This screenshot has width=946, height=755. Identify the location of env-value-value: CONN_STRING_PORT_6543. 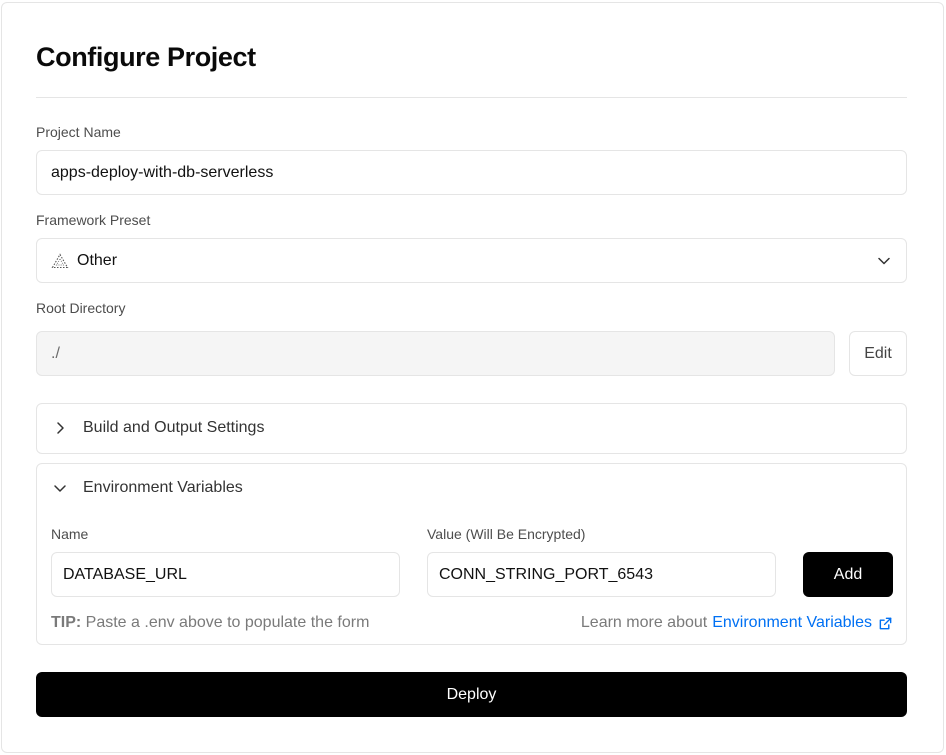
(546, 574).